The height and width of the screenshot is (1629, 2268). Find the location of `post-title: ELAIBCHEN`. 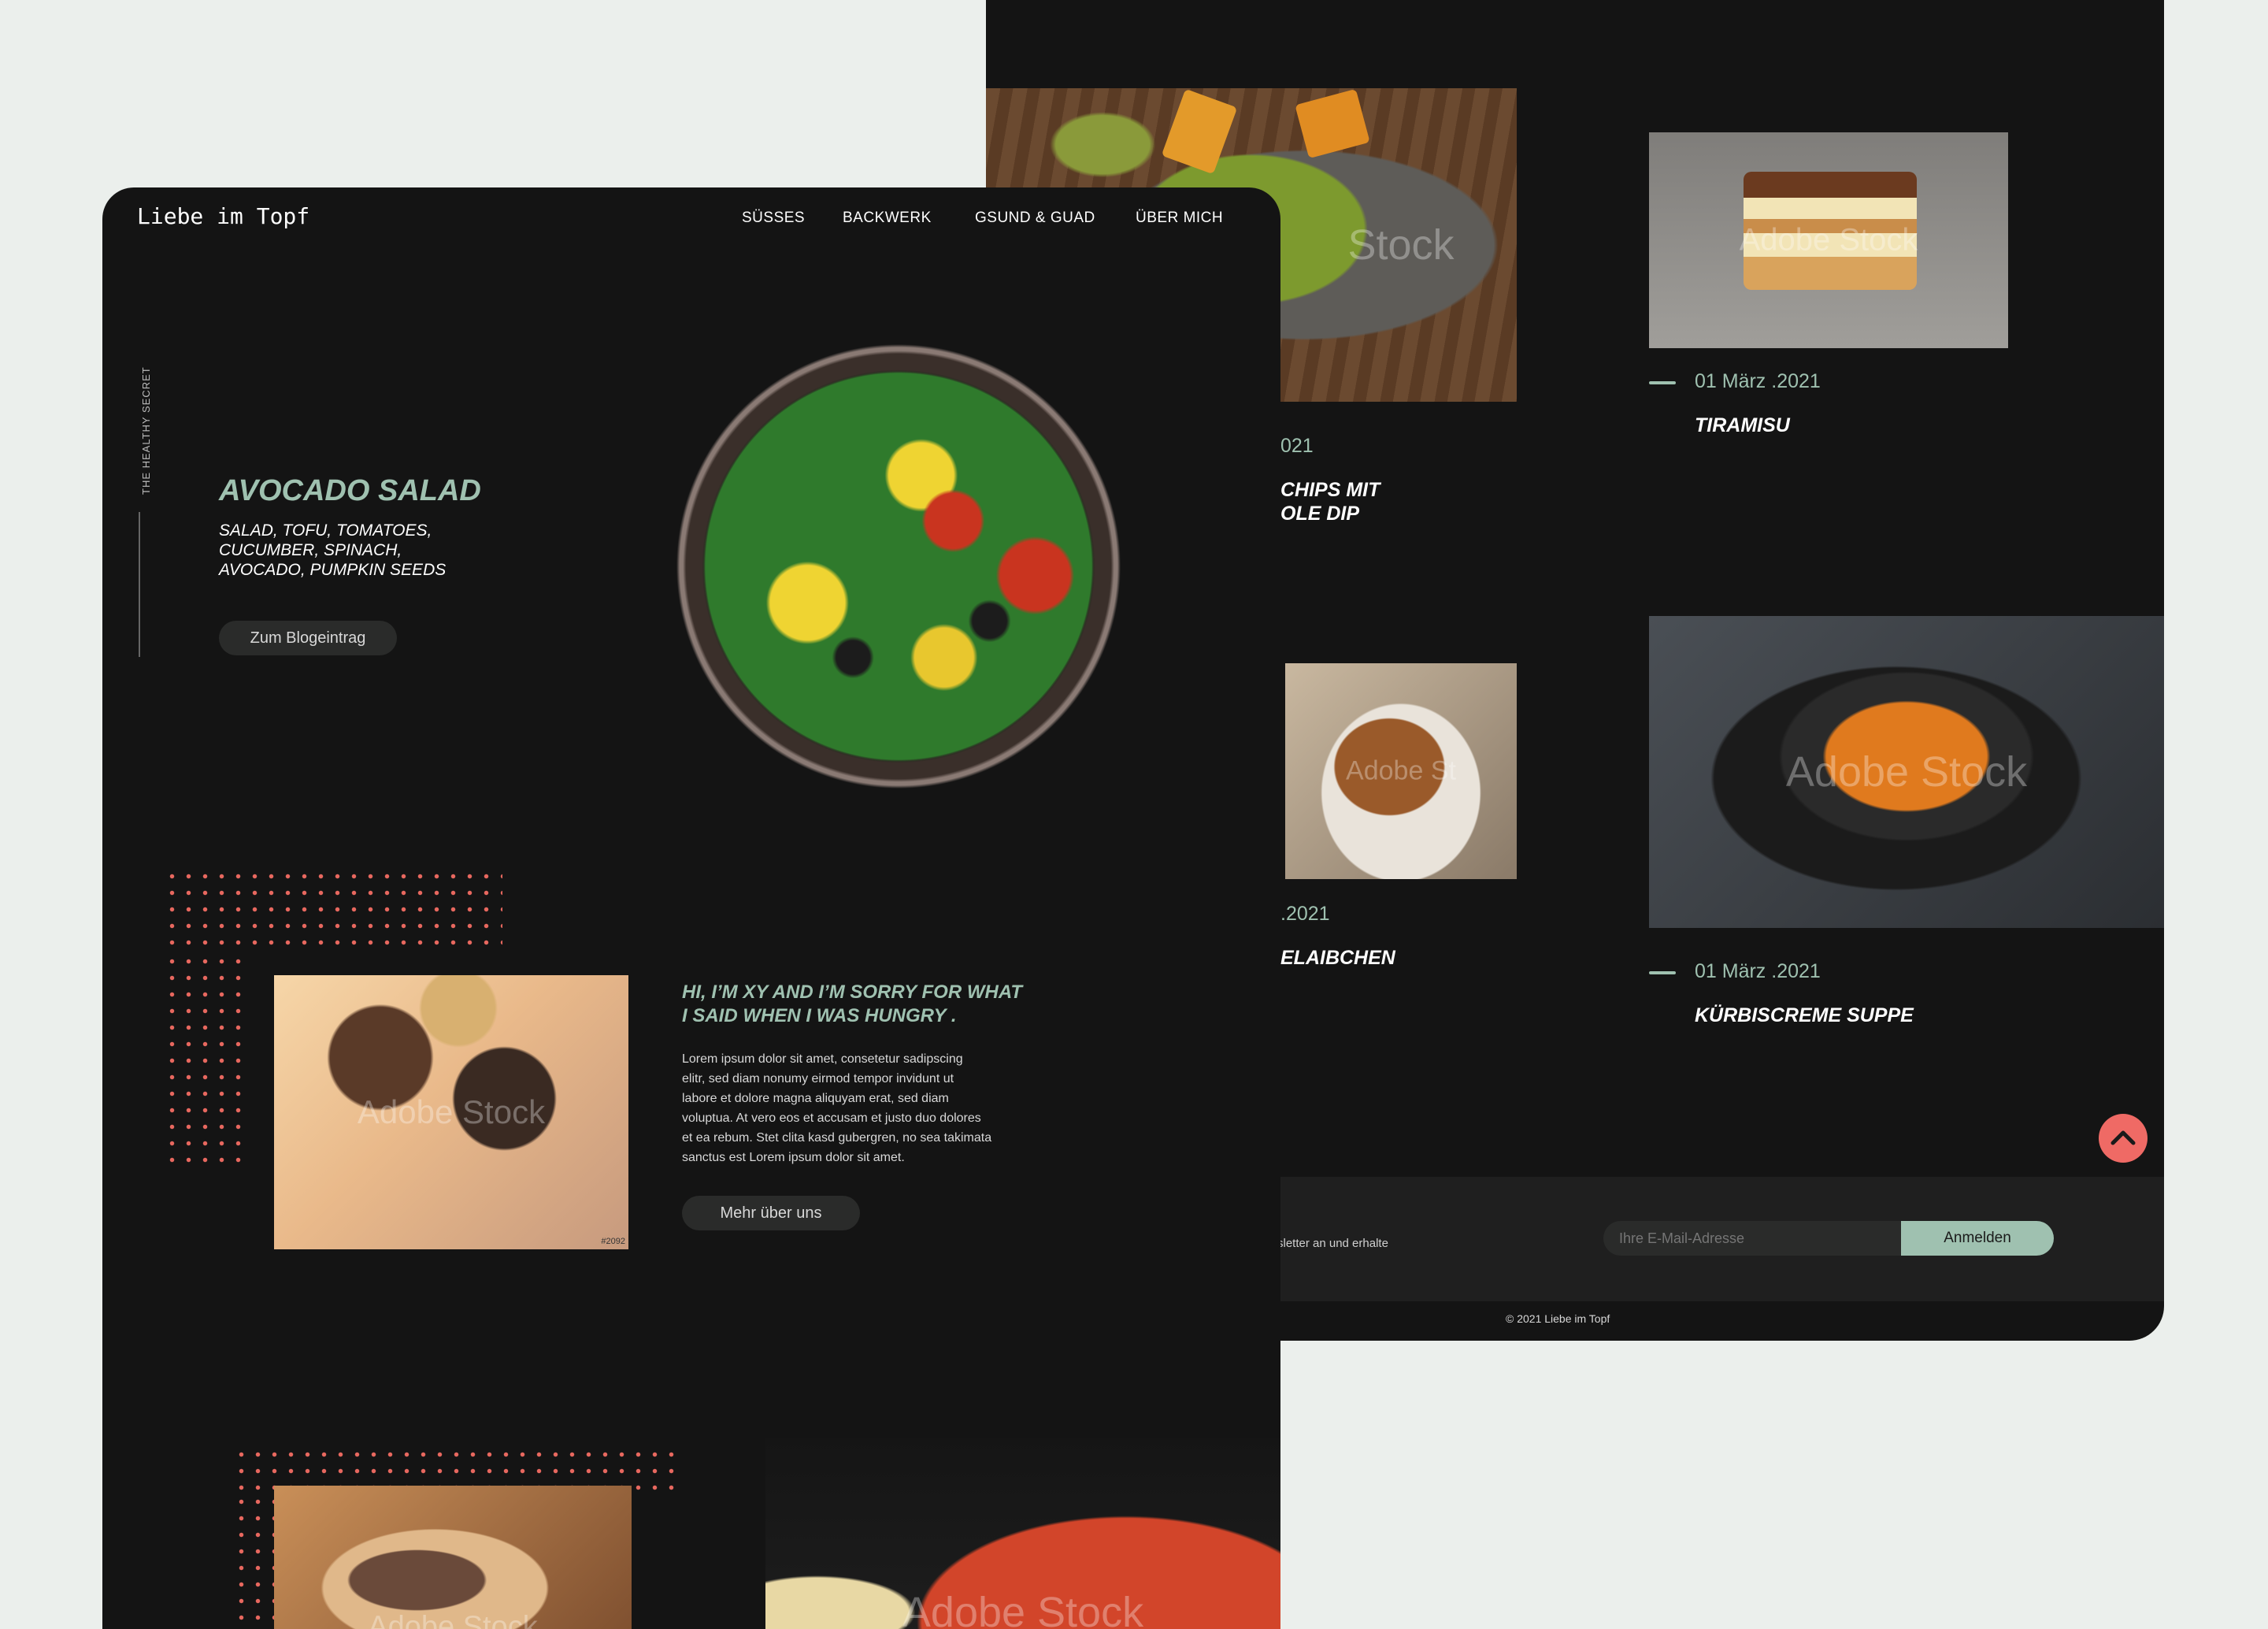

post-title: ELAIBCHEN is located at coordinates (1337, 958).